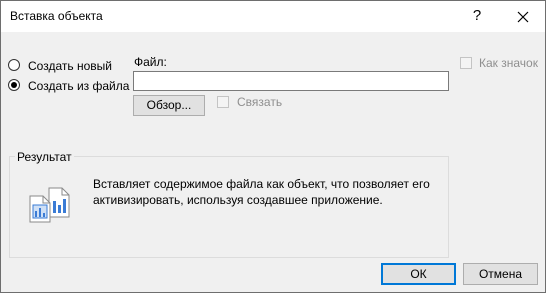 Image resolution: width=546 pixels, height=293 pixels. What do you see at coordinates (49, 205) in the screenshot?
I see `document-chart-icon` at bounding box center [49, 205].